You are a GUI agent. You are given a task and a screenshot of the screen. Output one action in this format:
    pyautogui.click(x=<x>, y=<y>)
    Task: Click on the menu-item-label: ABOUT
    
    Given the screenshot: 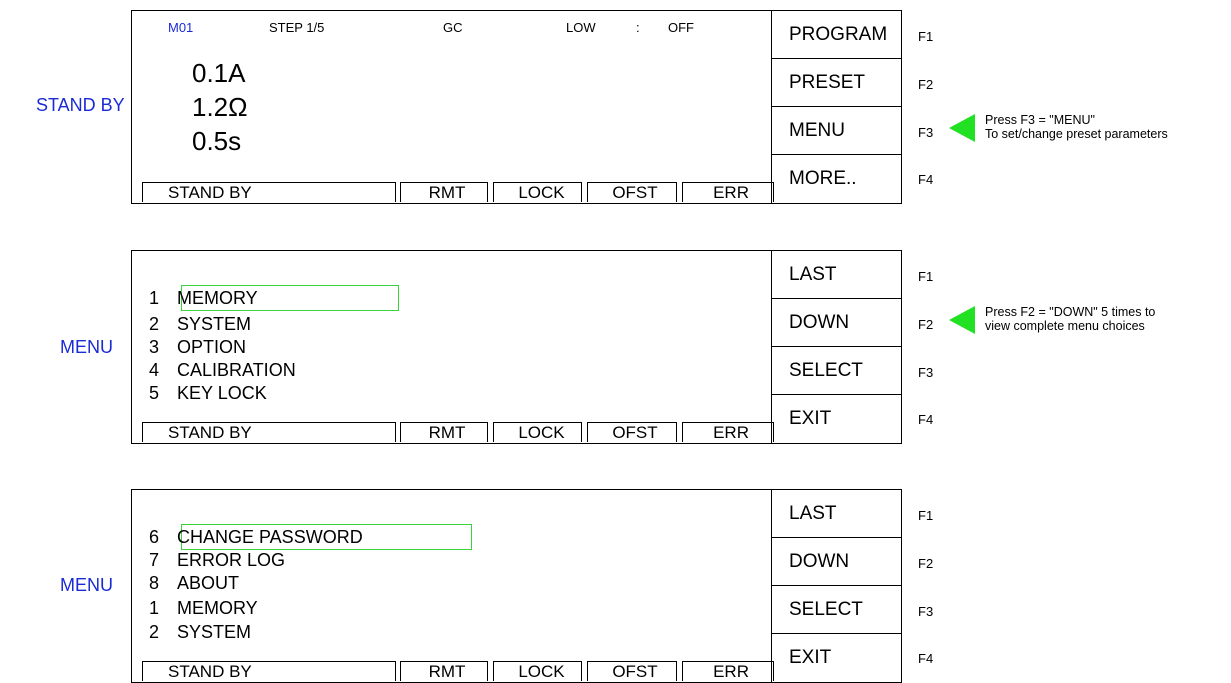 What is the action you would take?
    pyautogui.click(x=208, y=583)
    